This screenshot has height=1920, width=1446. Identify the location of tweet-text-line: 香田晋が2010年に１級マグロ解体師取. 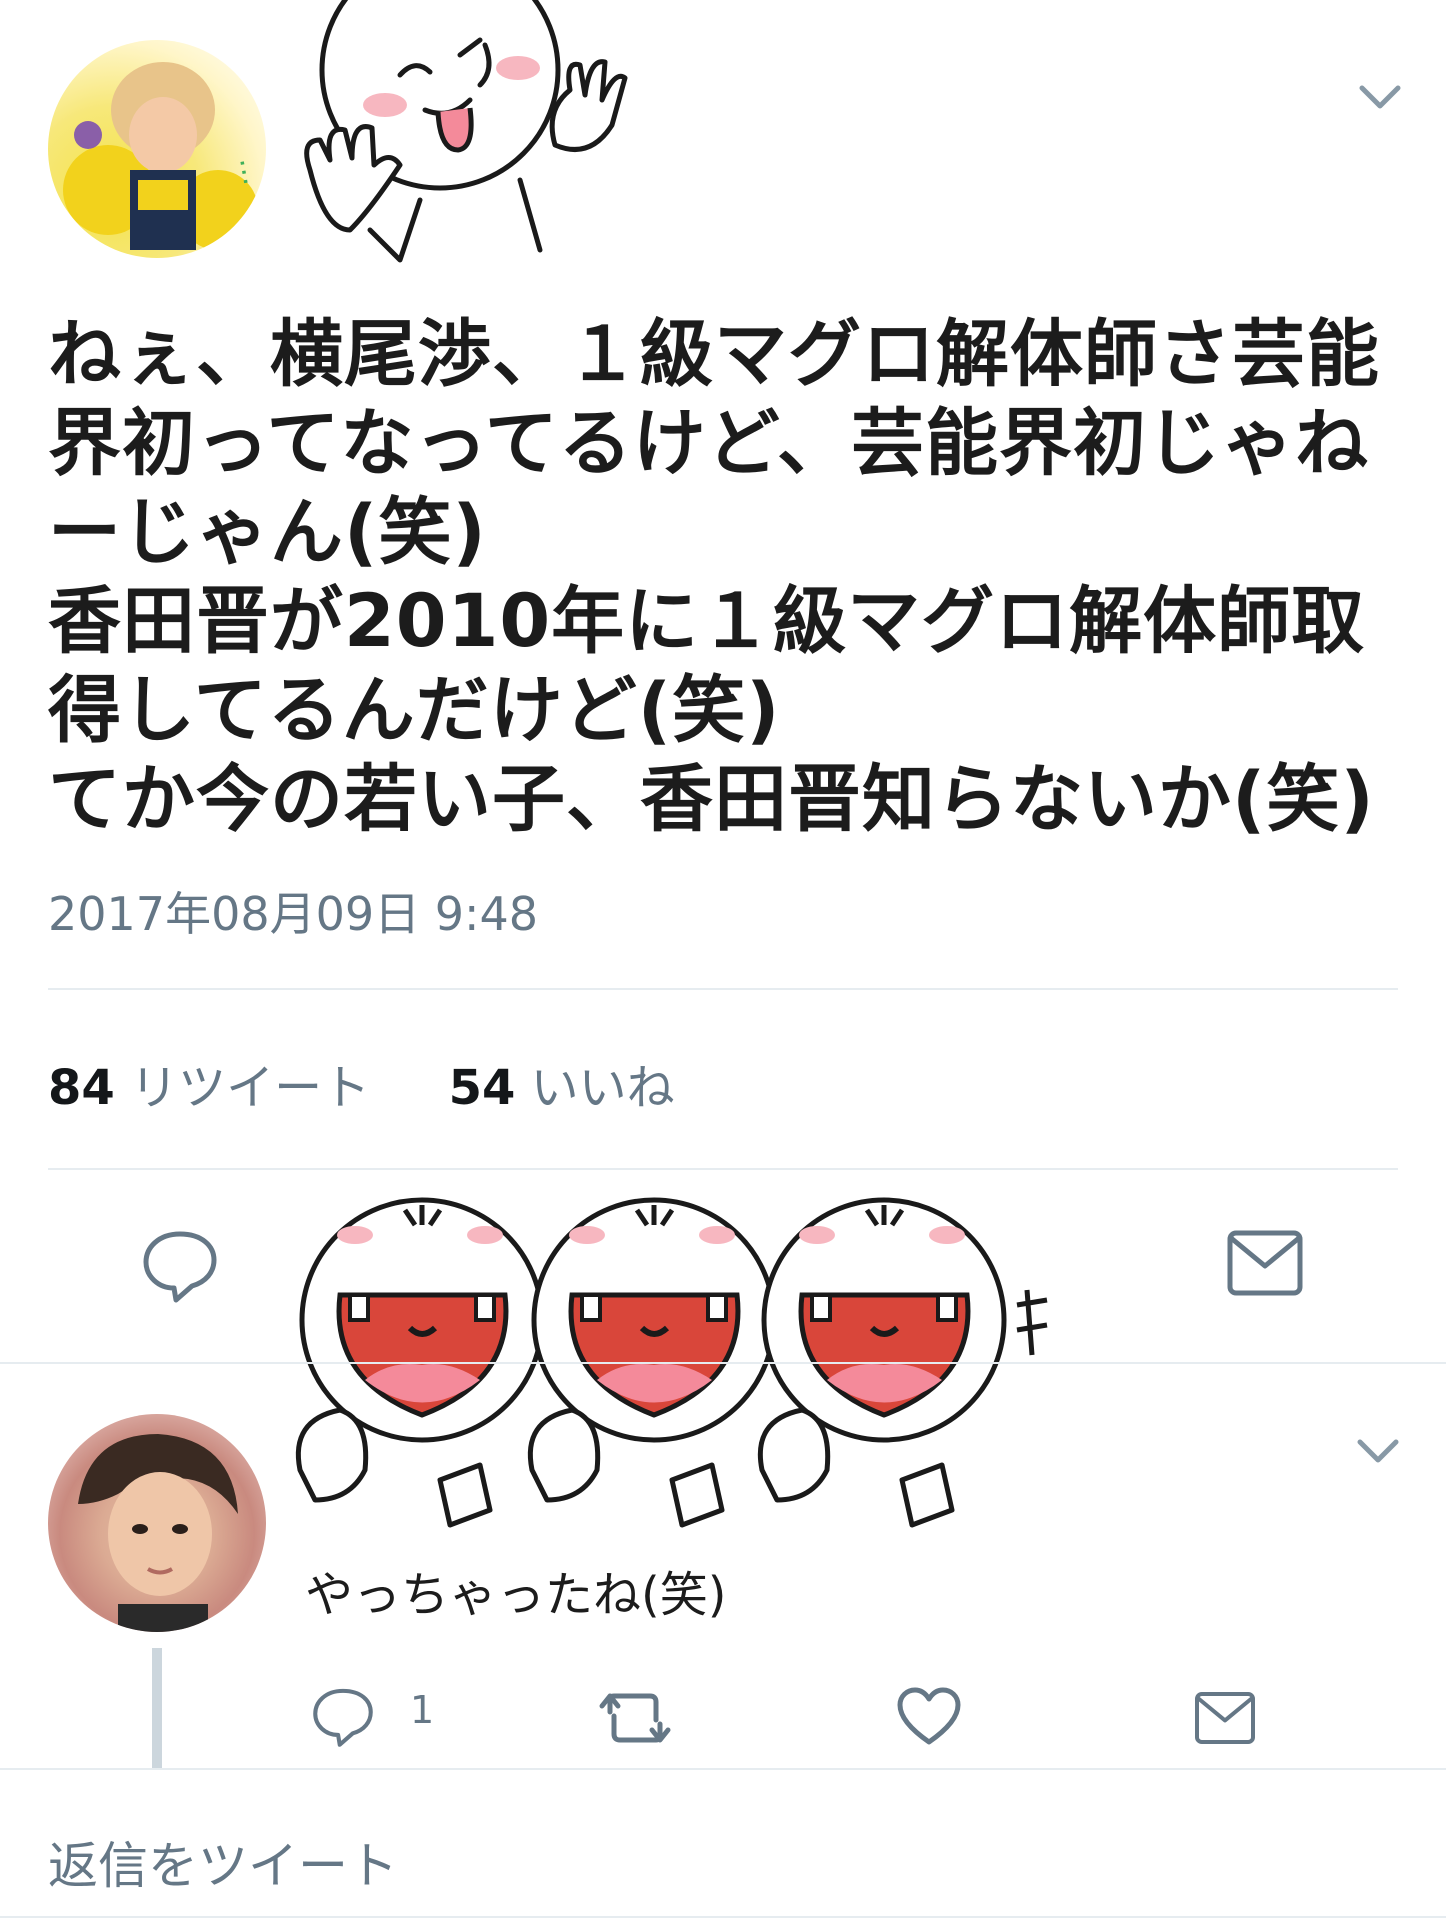
(707, 621).